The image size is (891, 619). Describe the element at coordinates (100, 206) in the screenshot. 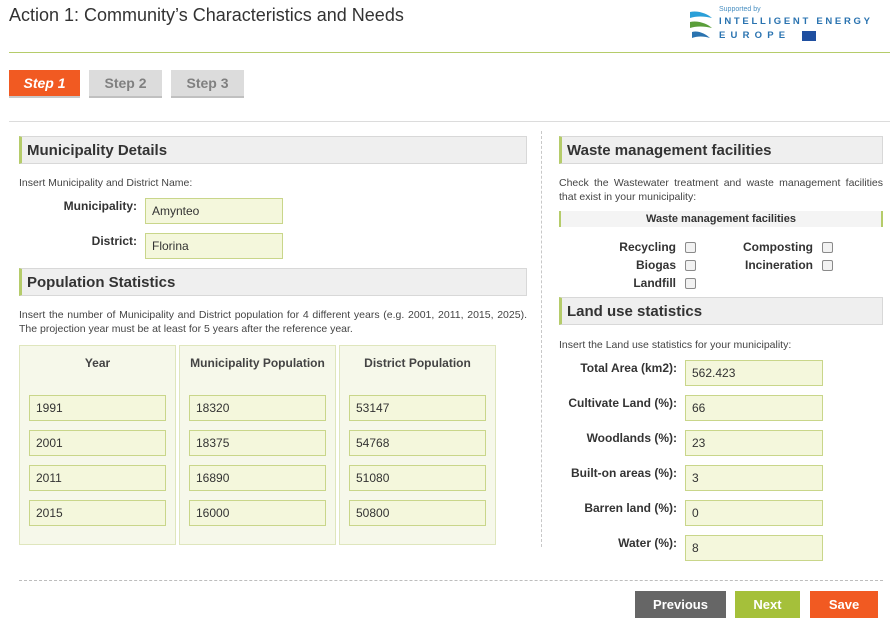

I see `municipality-label: Municipality:` at that location.